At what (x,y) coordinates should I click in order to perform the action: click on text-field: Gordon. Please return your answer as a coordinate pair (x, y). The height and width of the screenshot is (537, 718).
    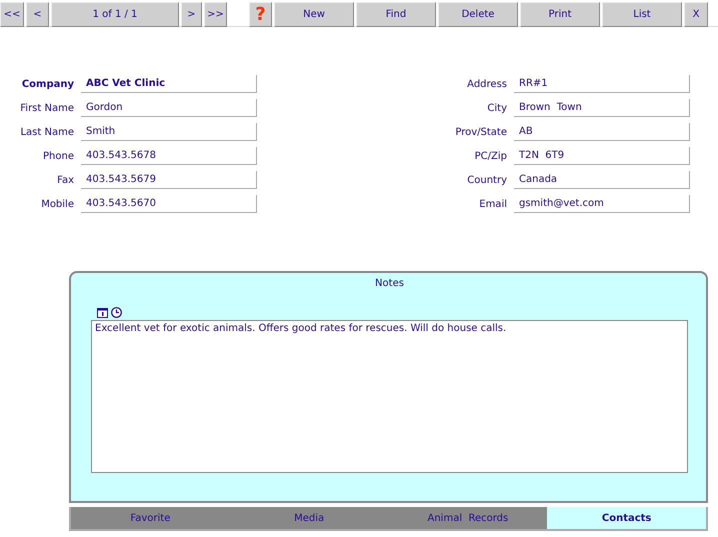
    Looking at the image, I should click on (169, 108).